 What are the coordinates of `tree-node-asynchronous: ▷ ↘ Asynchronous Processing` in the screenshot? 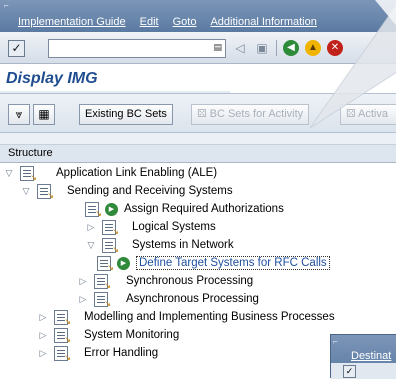 It's located at (168, 299).